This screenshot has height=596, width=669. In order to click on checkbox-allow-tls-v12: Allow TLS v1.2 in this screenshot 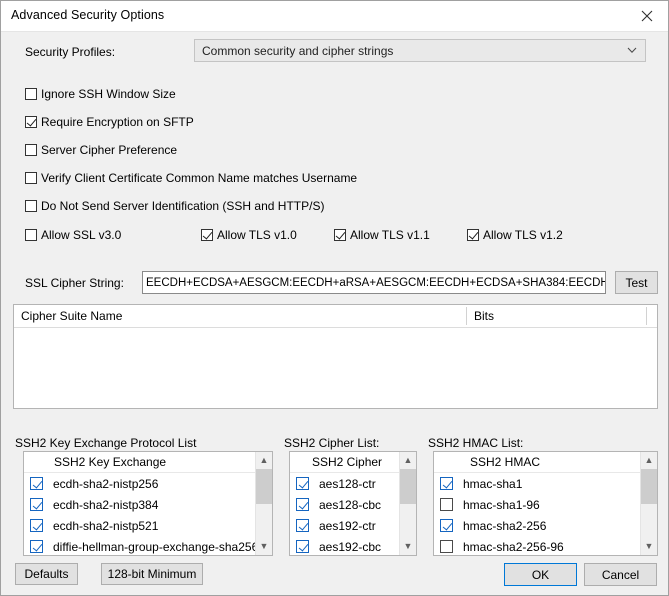, I will do `click(515, 235)`.